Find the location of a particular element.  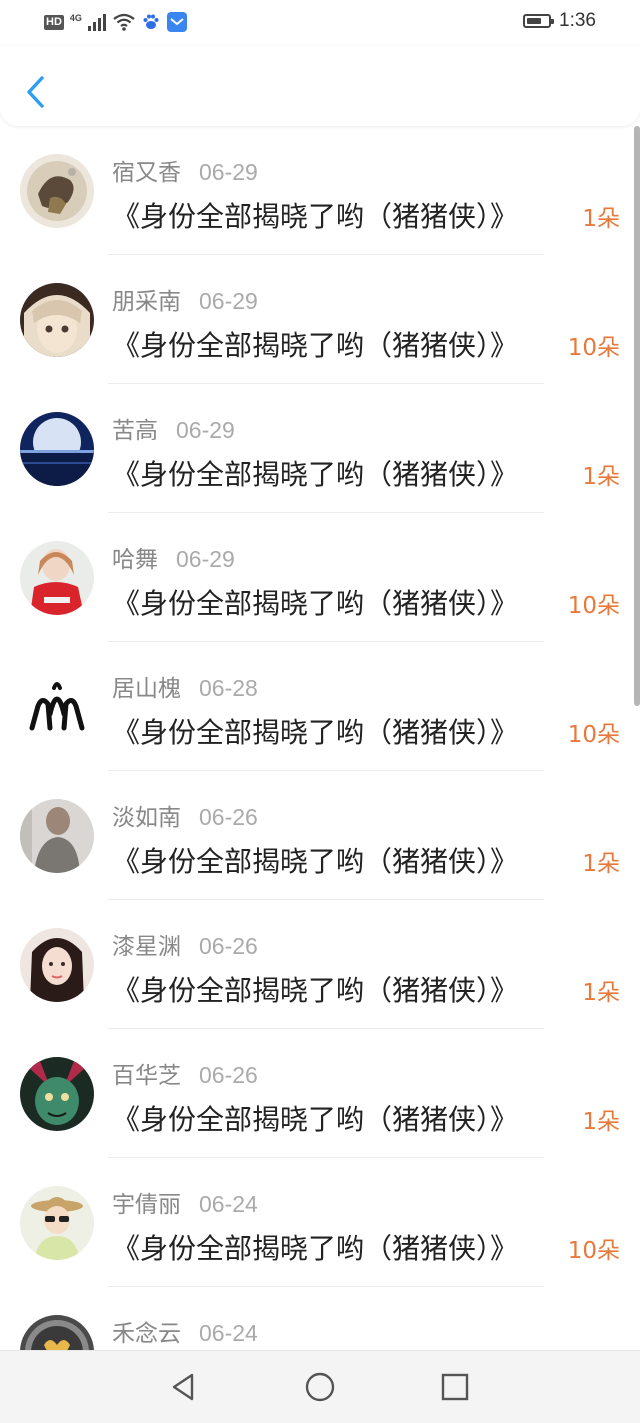

sender-name: 禾念云 is located at coordinates (146, 1334).